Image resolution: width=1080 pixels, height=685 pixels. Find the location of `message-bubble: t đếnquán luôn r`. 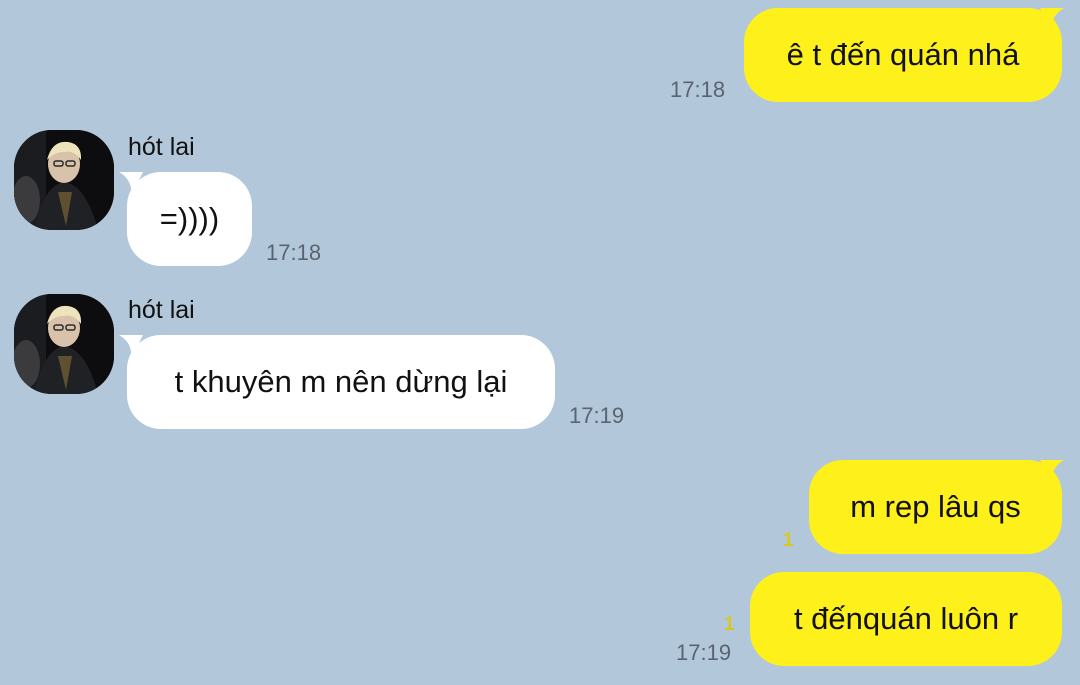

message-bubble: t đếnquán luôn r is located at coordinates (906, 619).